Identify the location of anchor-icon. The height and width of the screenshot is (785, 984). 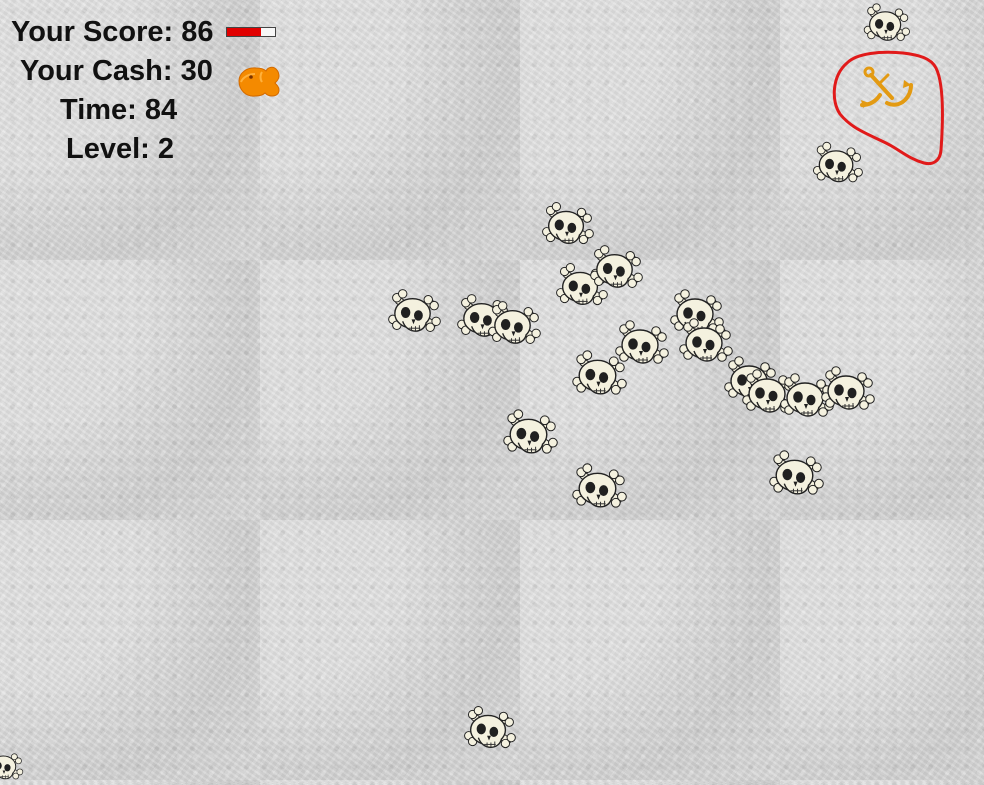
(887, 90).